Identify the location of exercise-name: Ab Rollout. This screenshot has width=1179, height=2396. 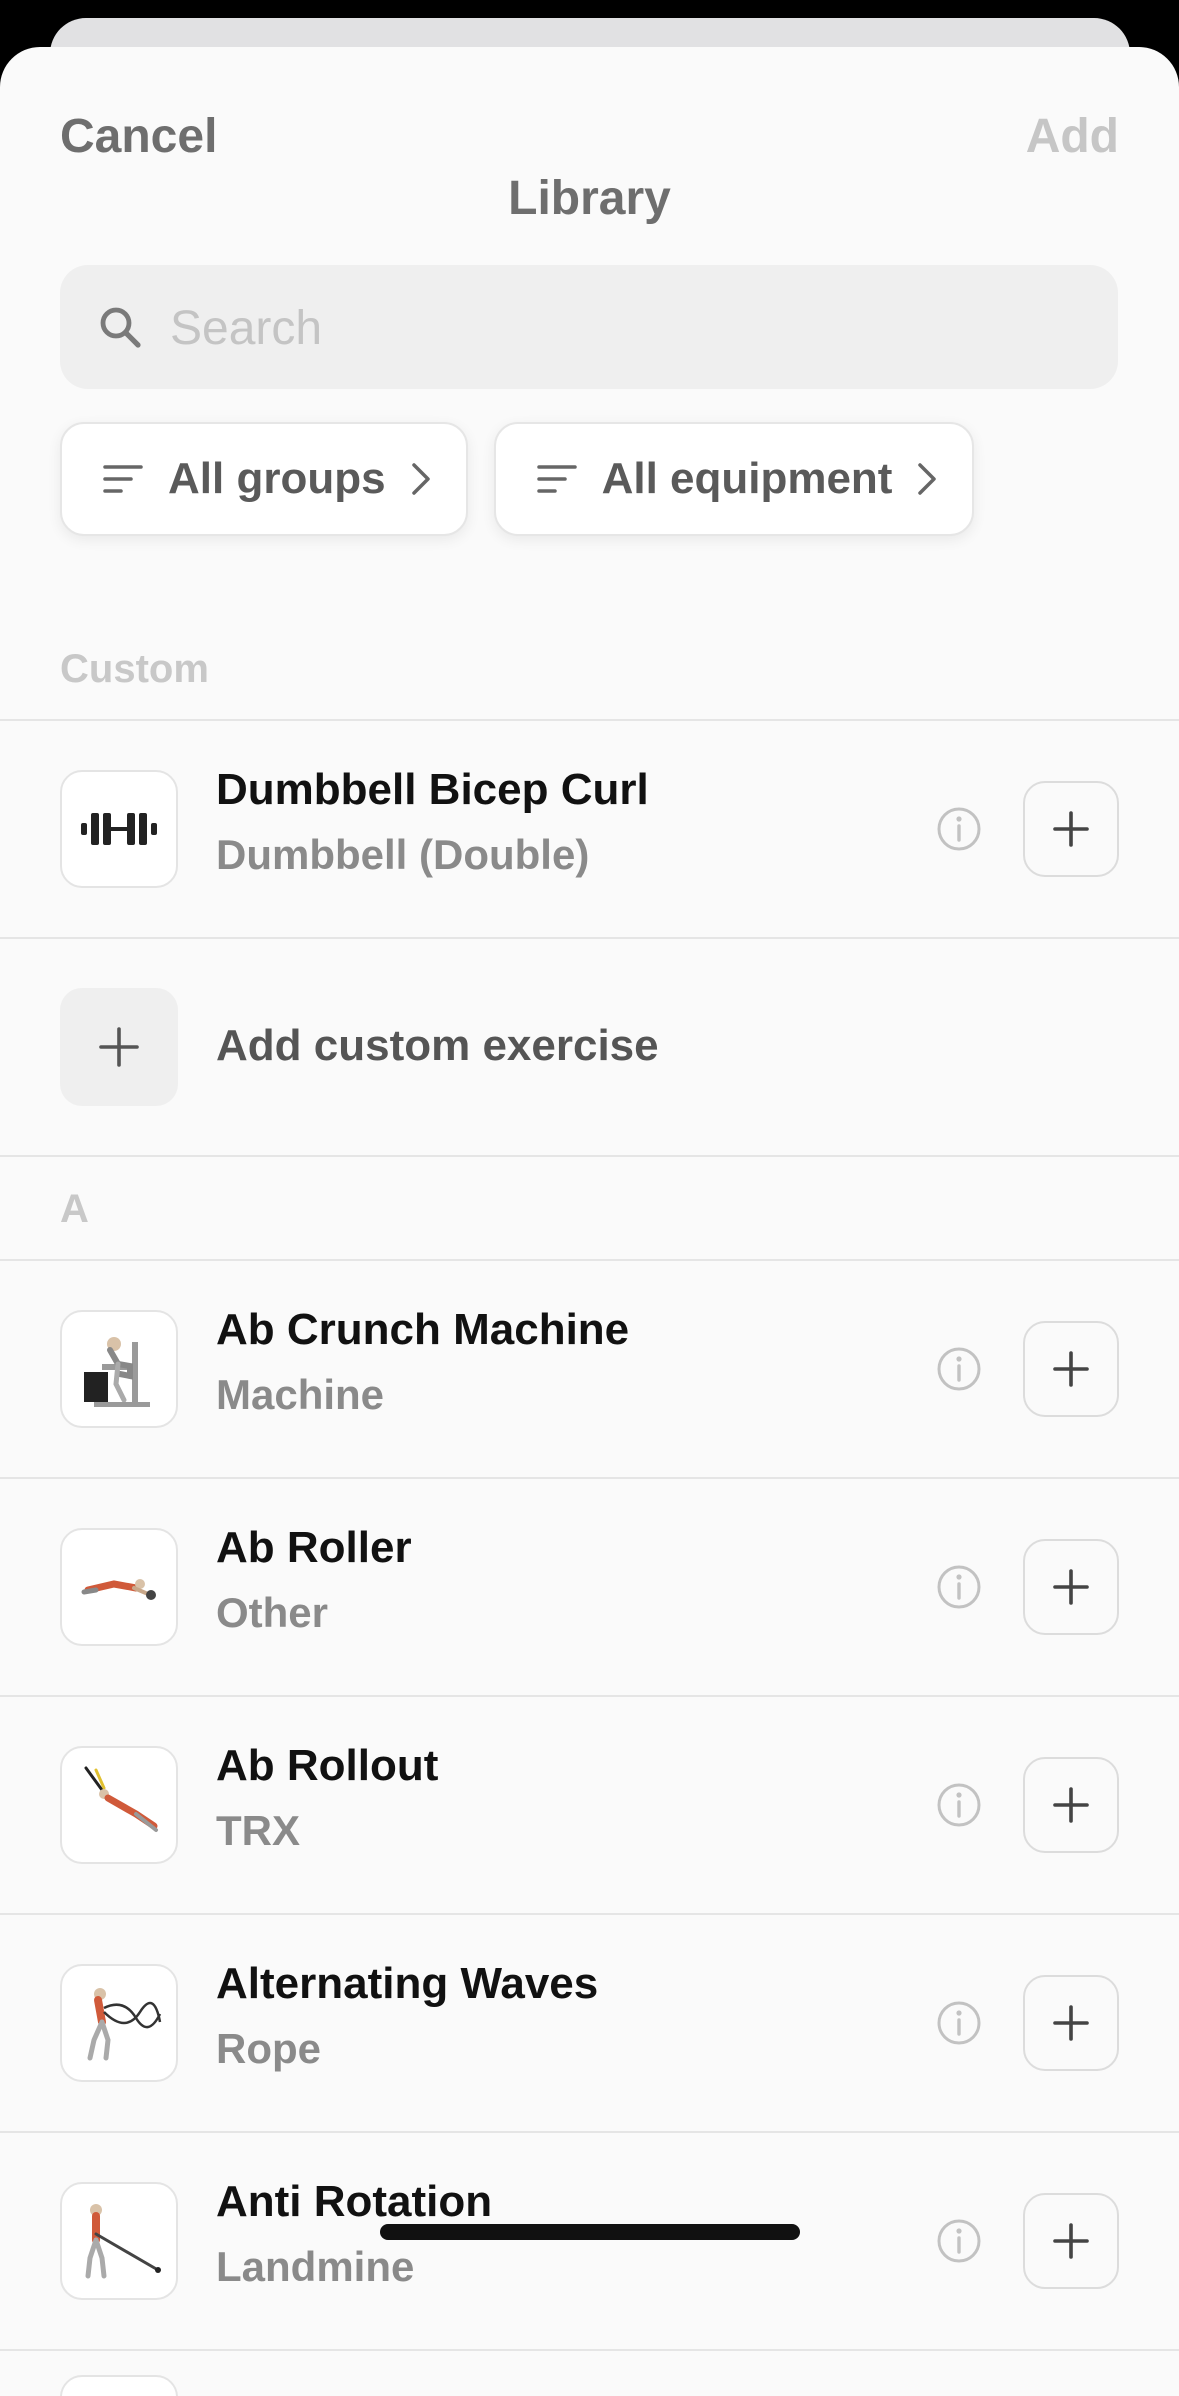
(327, 1765).